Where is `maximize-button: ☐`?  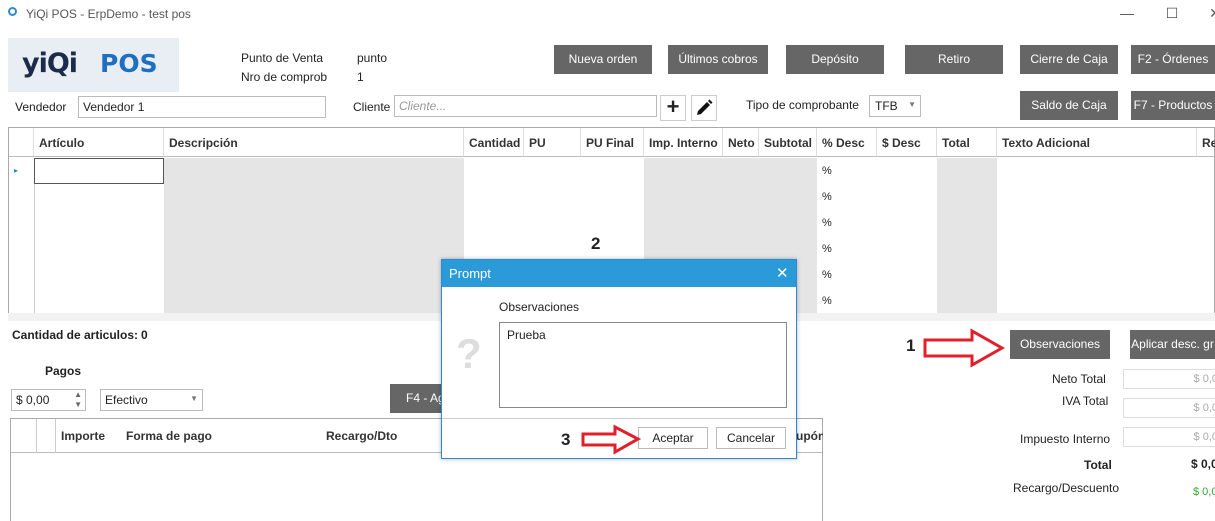 maximize-button: ☐ is located at coordinates (1172, 13).